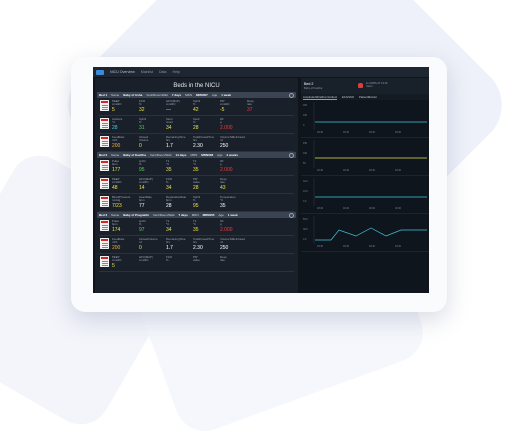 The width and height of the screenshot is (508, 439). Describe the element at coordinates (261, 72) in the screenshot. I see `top-nav-bar: NICU Overview Mainlist Data Help` at that location.